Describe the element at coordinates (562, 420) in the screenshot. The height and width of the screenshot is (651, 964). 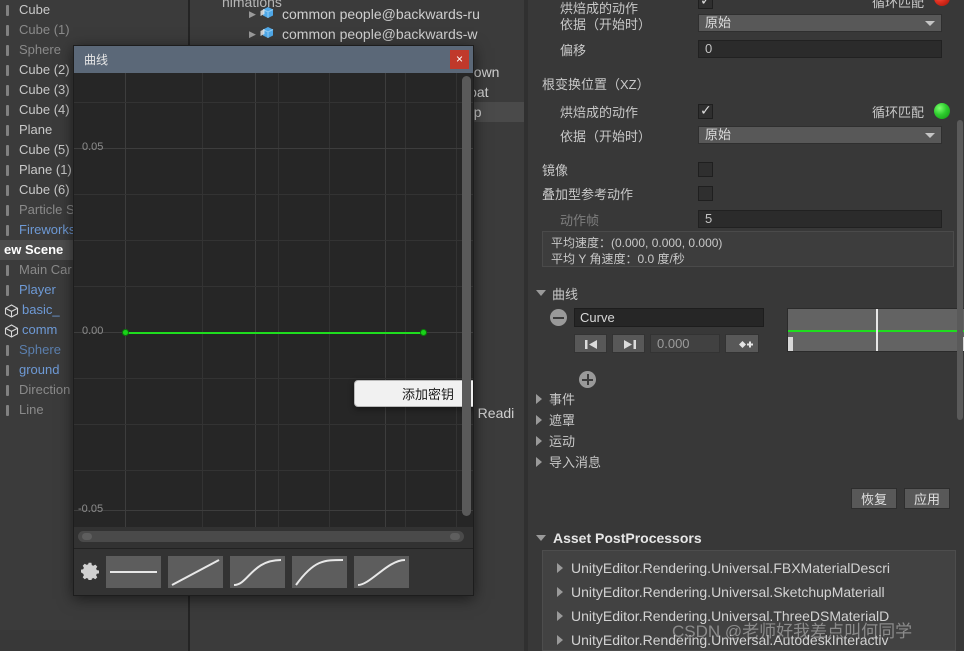
I see `inspector-foldout-label: 遮罩` at that location.